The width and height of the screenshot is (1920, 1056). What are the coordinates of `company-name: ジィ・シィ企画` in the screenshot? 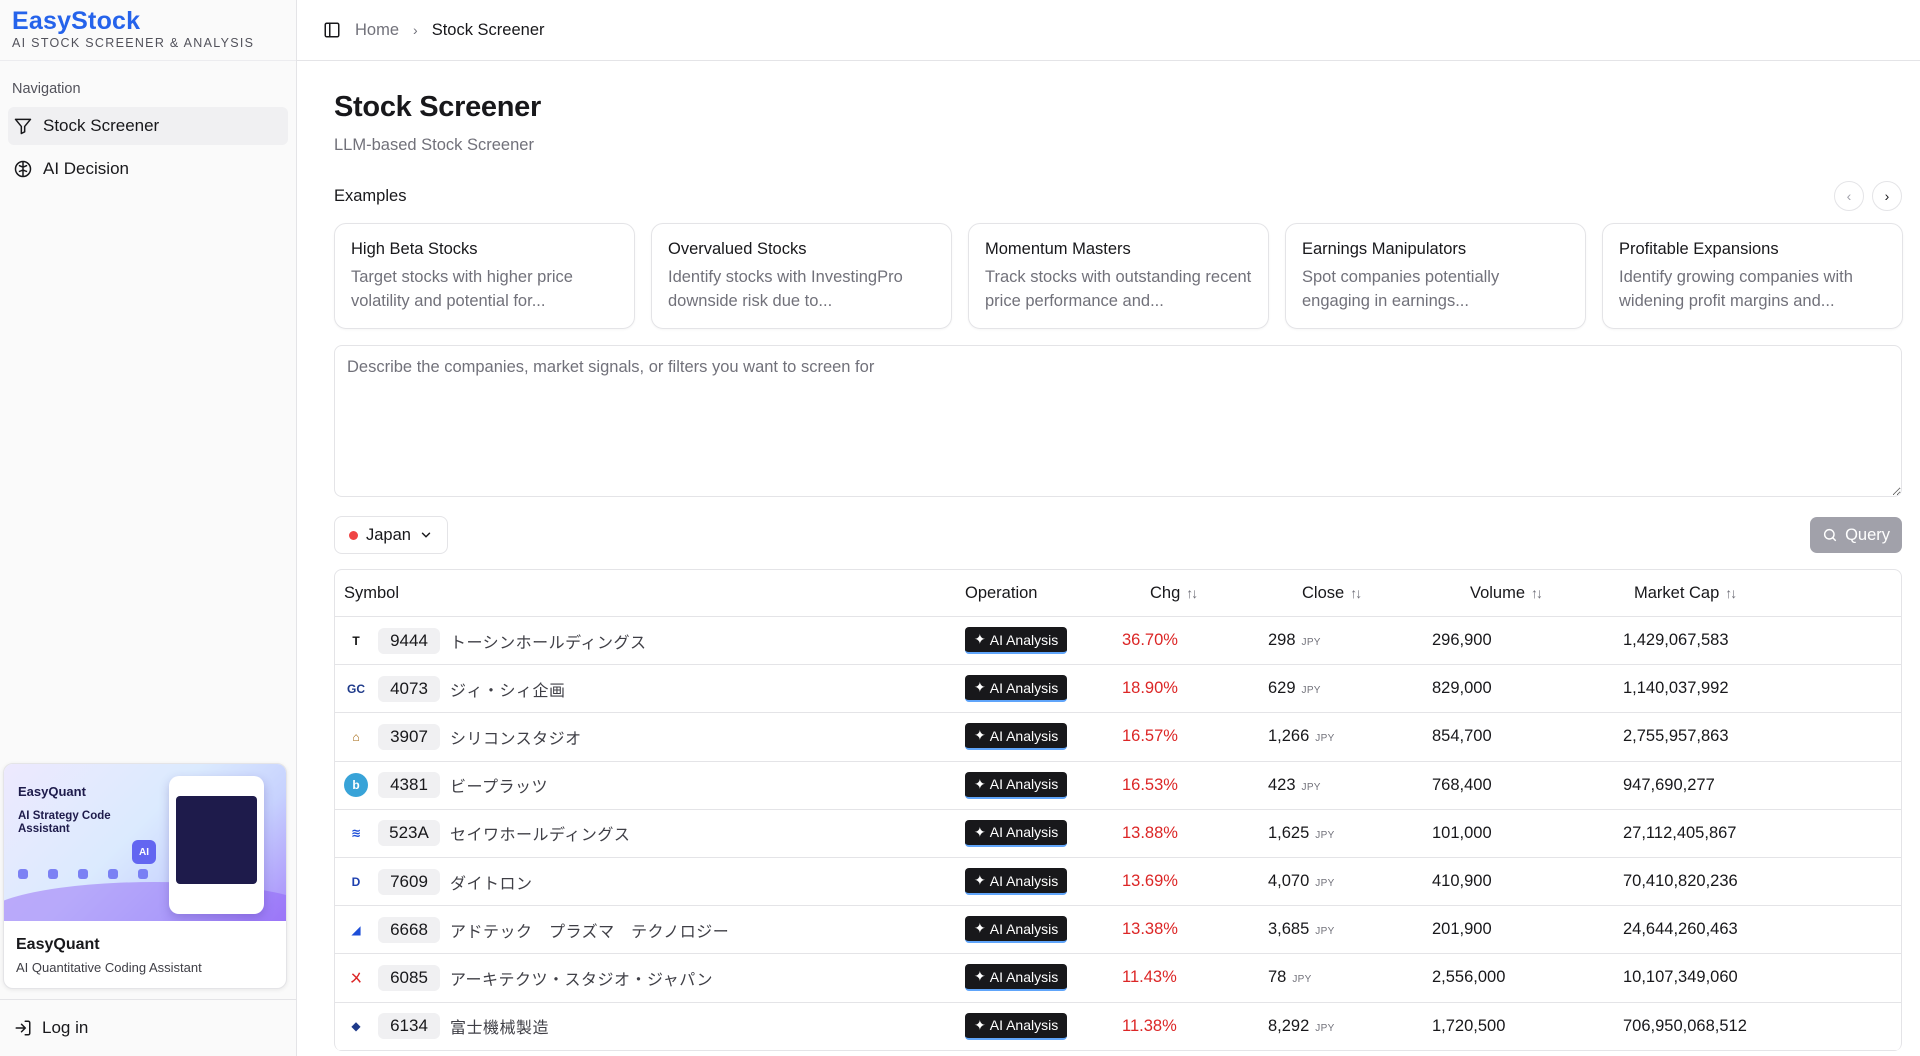 It's located at (508, 691).